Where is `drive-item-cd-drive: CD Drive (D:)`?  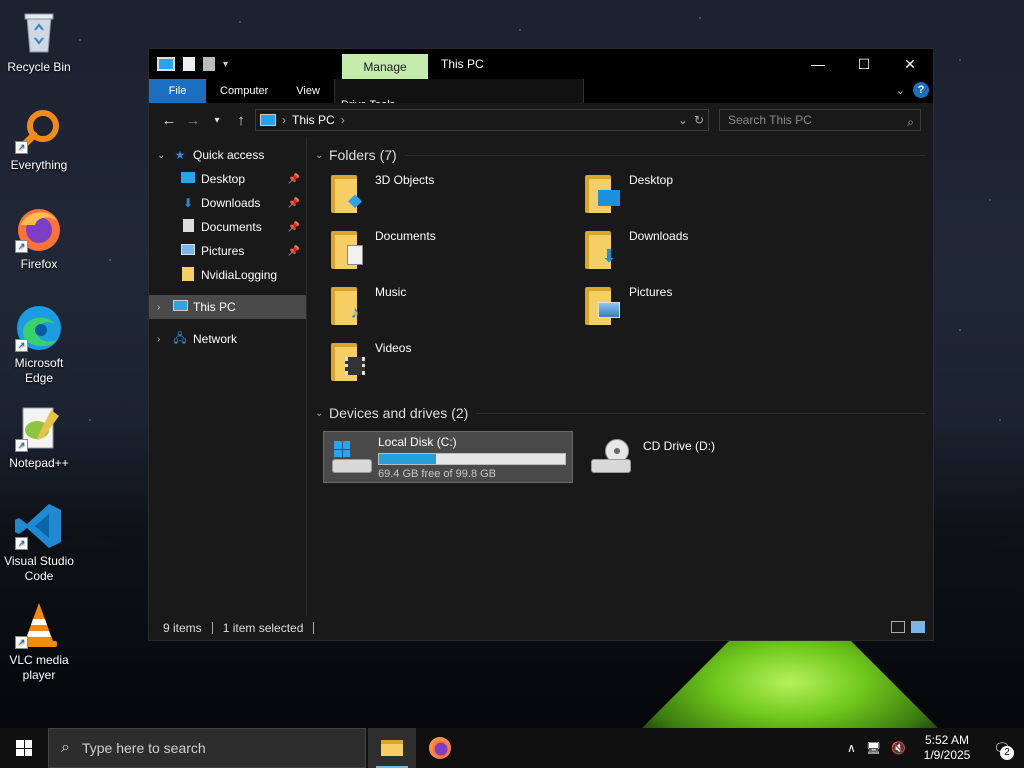 drive-item-cd-drive: CD Drive (D:) is located at coordinates (708, 457).